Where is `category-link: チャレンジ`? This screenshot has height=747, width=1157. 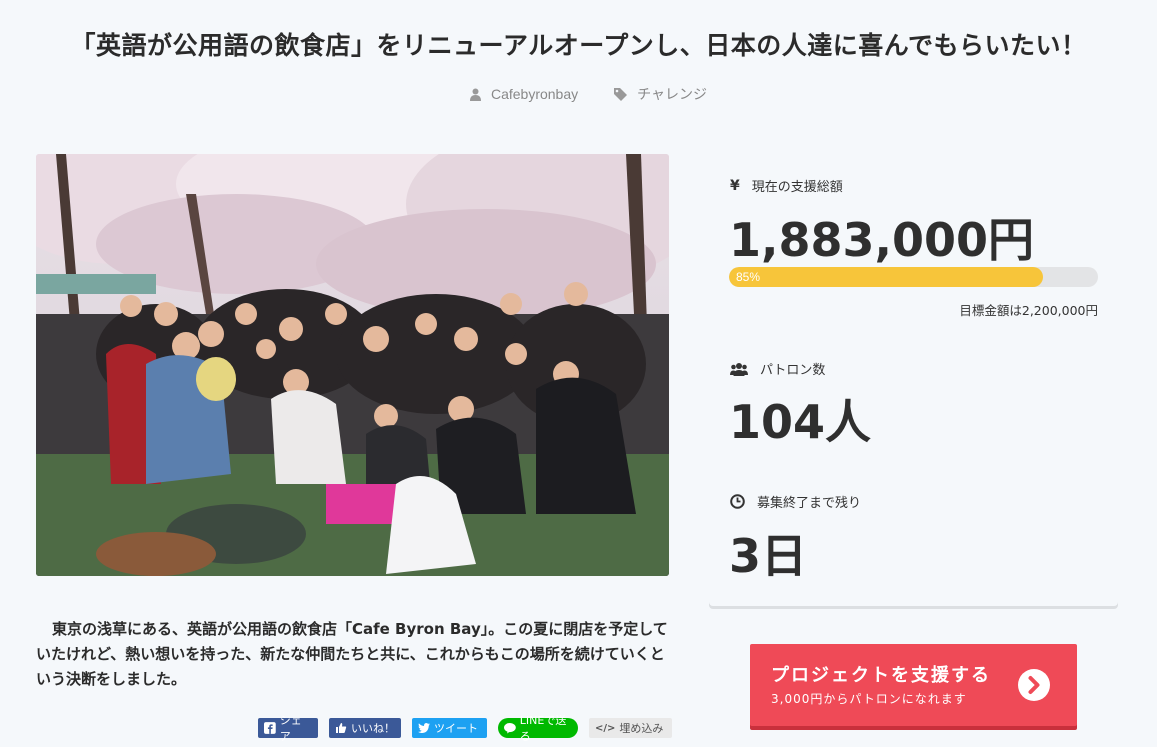 category-link: チャレンジ is located at coordinates (660, 94).